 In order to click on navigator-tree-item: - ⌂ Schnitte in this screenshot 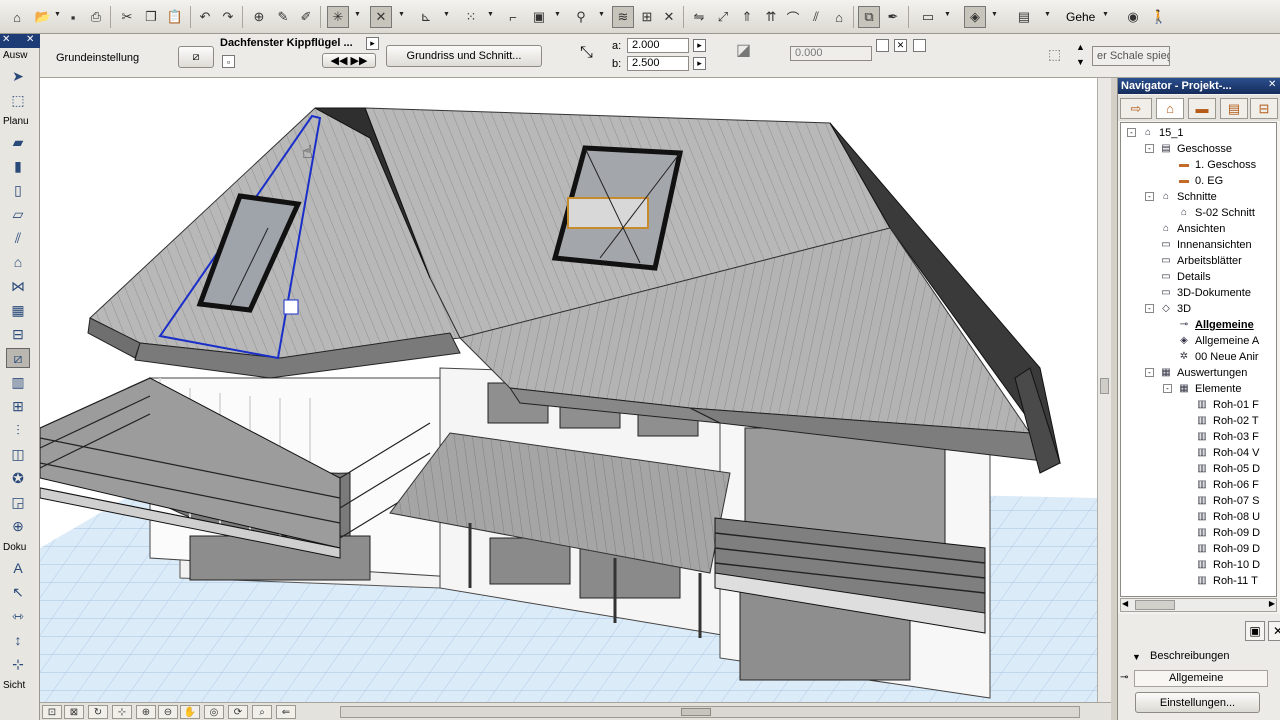, I will do `click(1181, 197)`.